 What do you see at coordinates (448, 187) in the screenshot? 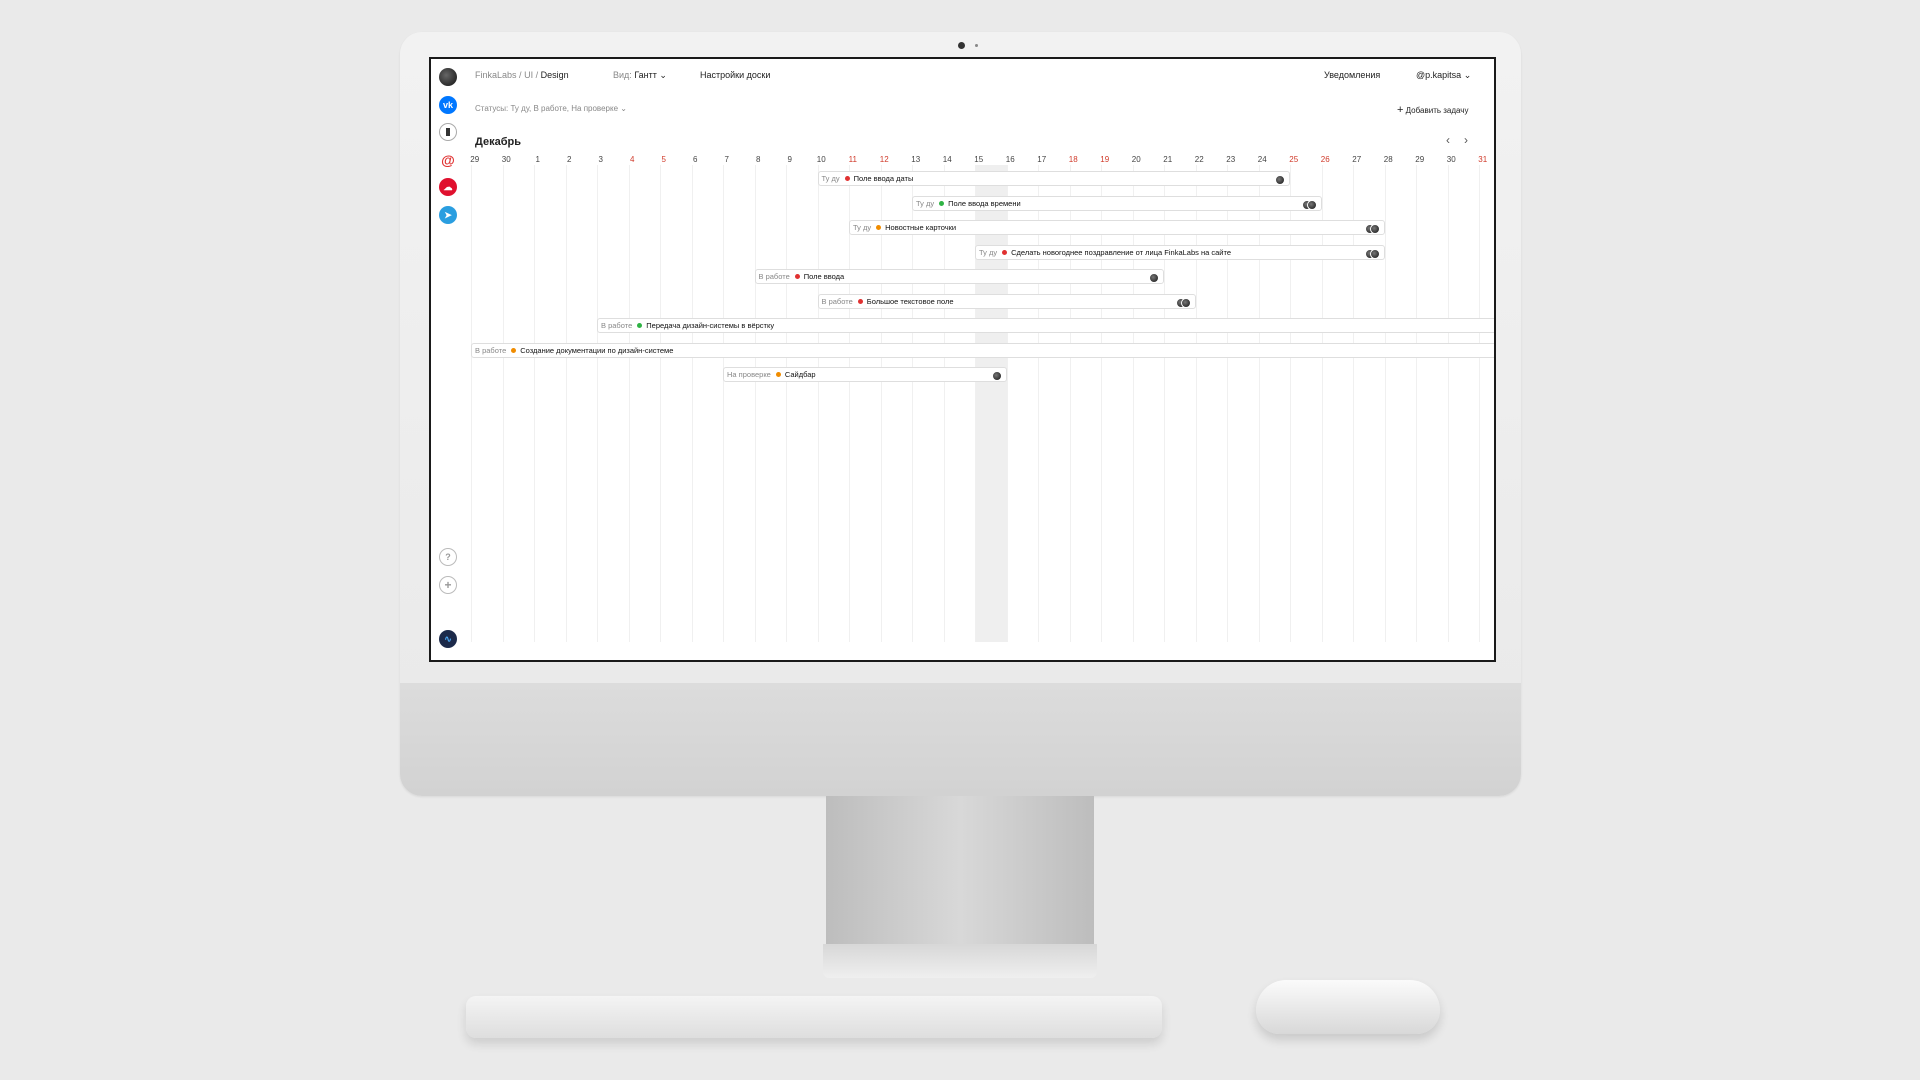
I see `cloud-icon: ☁` at bounding box center [448, 187].